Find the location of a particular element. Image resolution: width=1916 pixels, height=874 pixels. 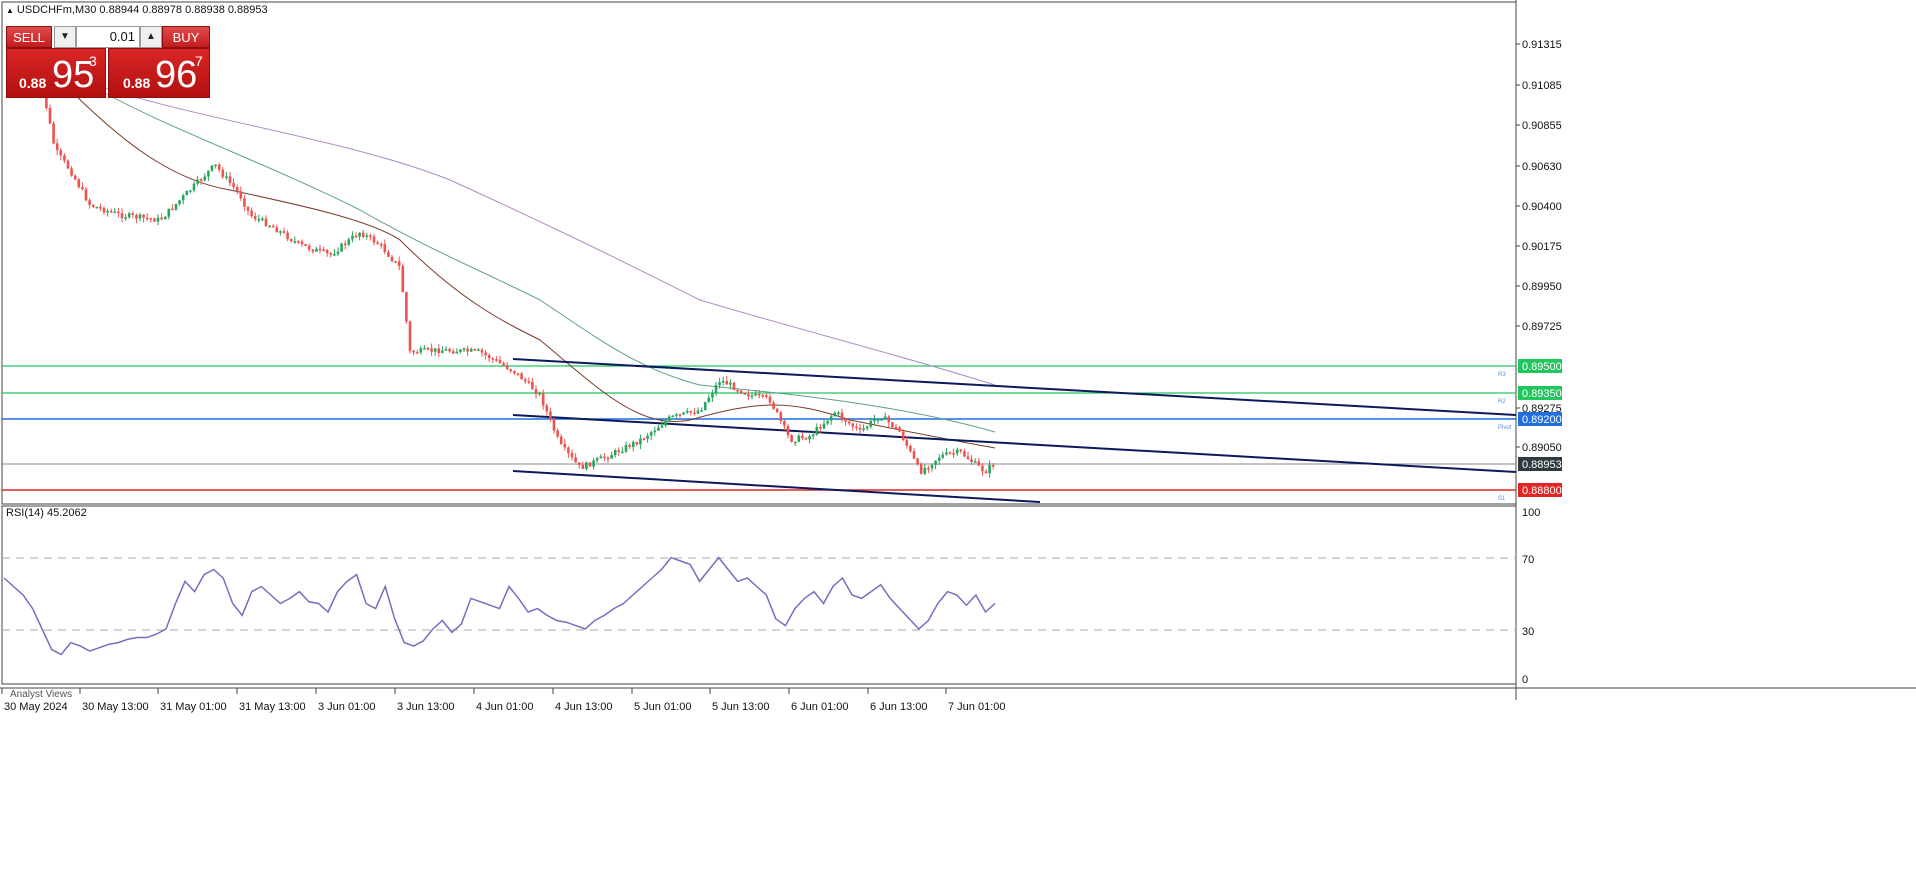

rsi-line is located at coordinates (499, 606).